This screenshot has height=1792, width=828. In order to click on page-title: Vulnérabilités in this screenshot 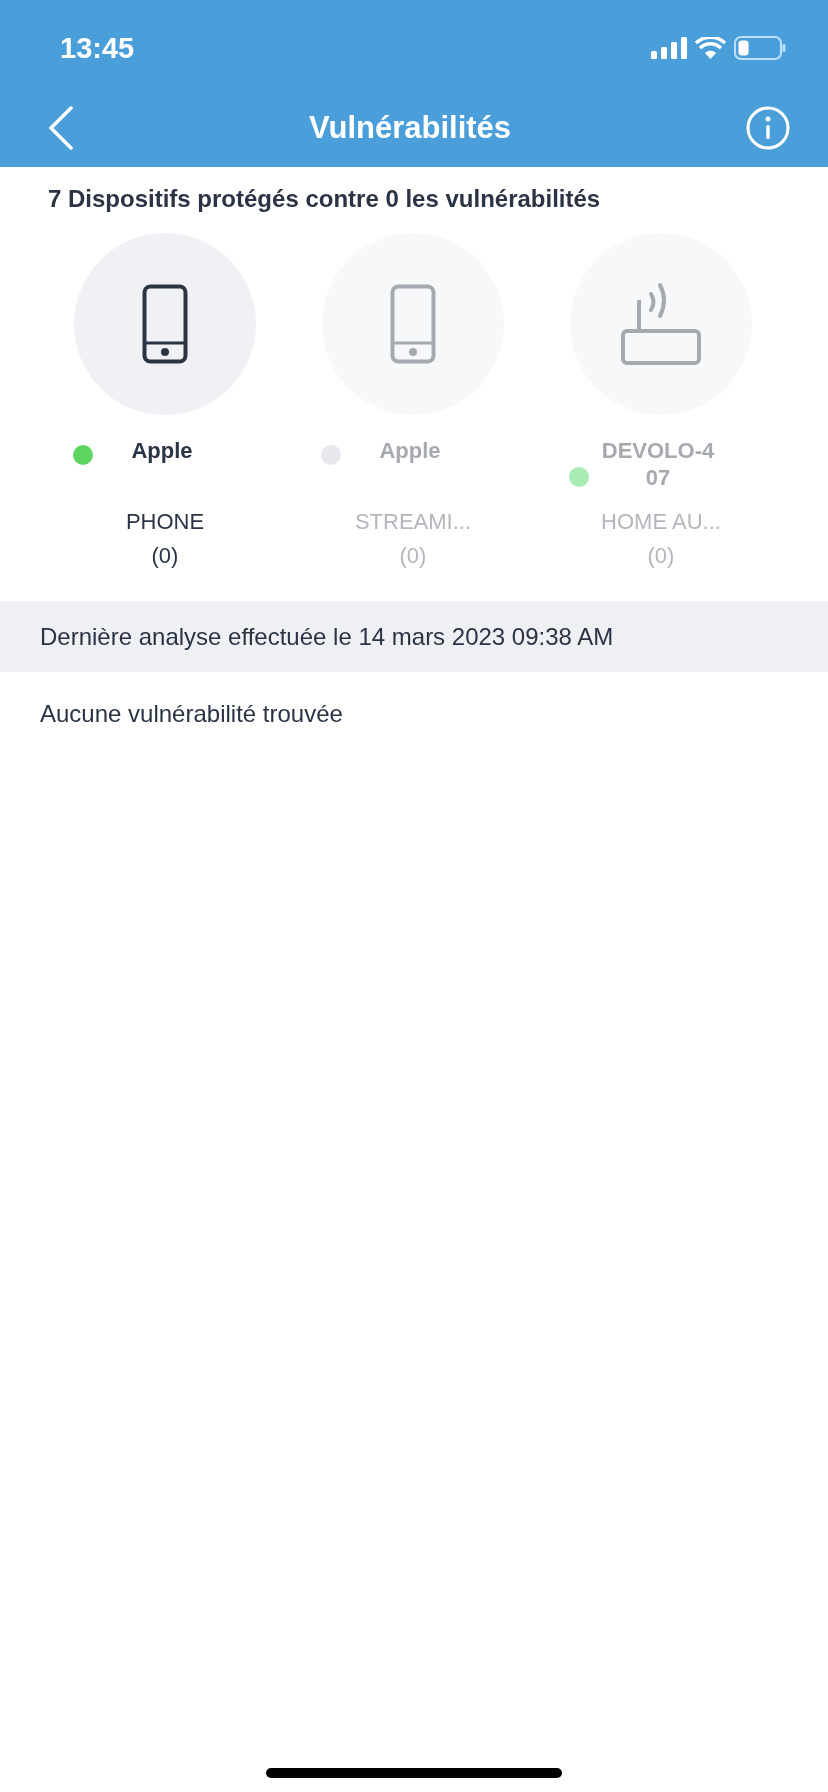, I will do `click(410, 127)`.